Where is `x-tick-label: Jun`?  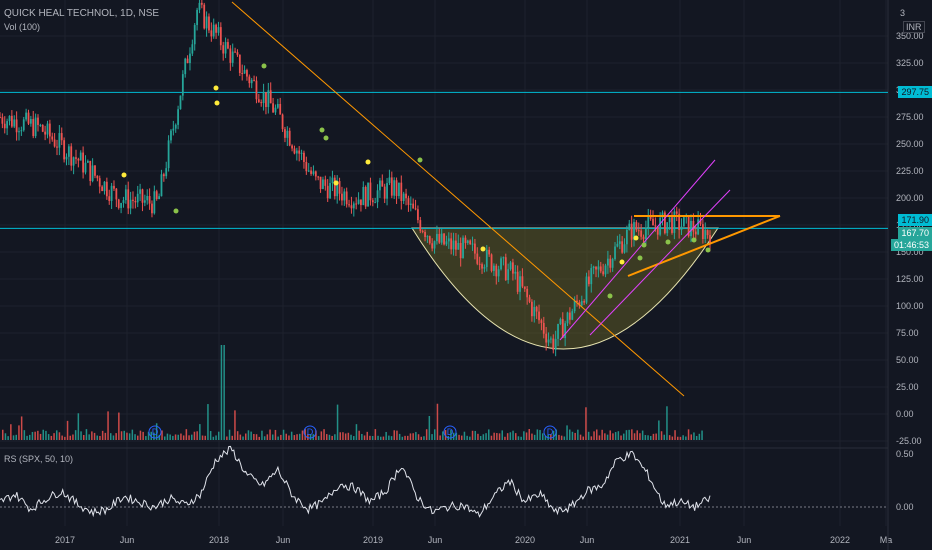
x-tick-label: Jun is located at coordinates (587, 540).